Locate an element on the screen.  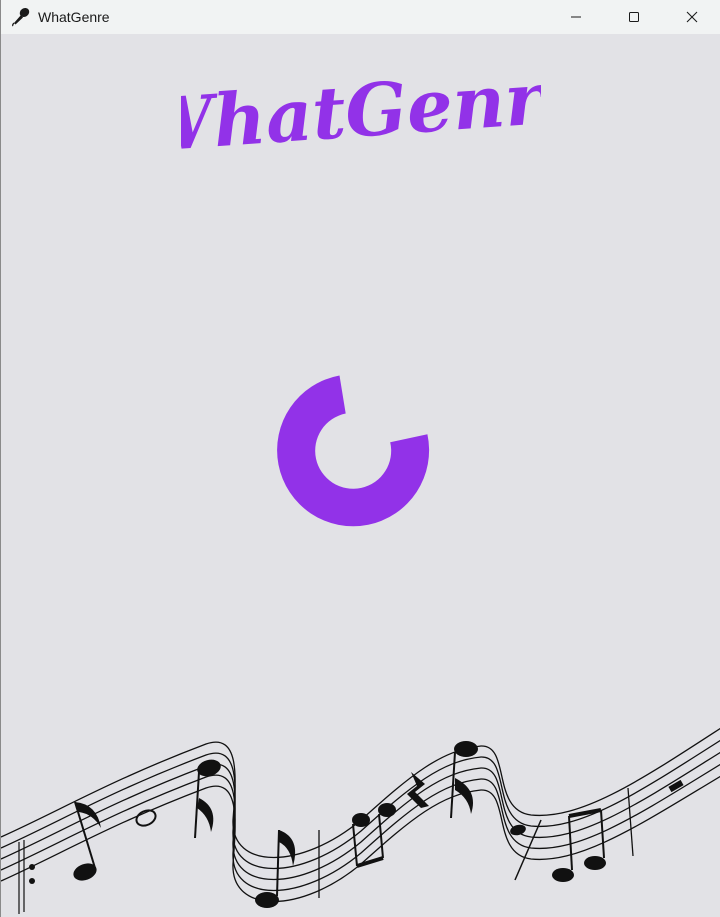
close-icon is located at coordinates (692, 17).